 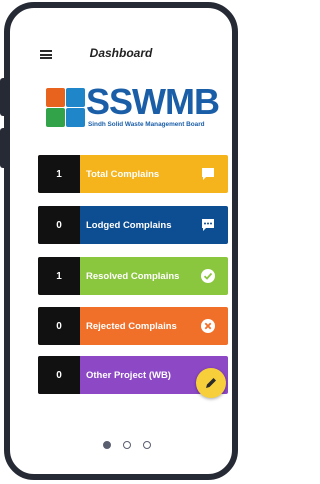 What do you see at coordinates (208, 326) in the screenshot?
I see `x-circle-icon` at bounding box center [208, 326].